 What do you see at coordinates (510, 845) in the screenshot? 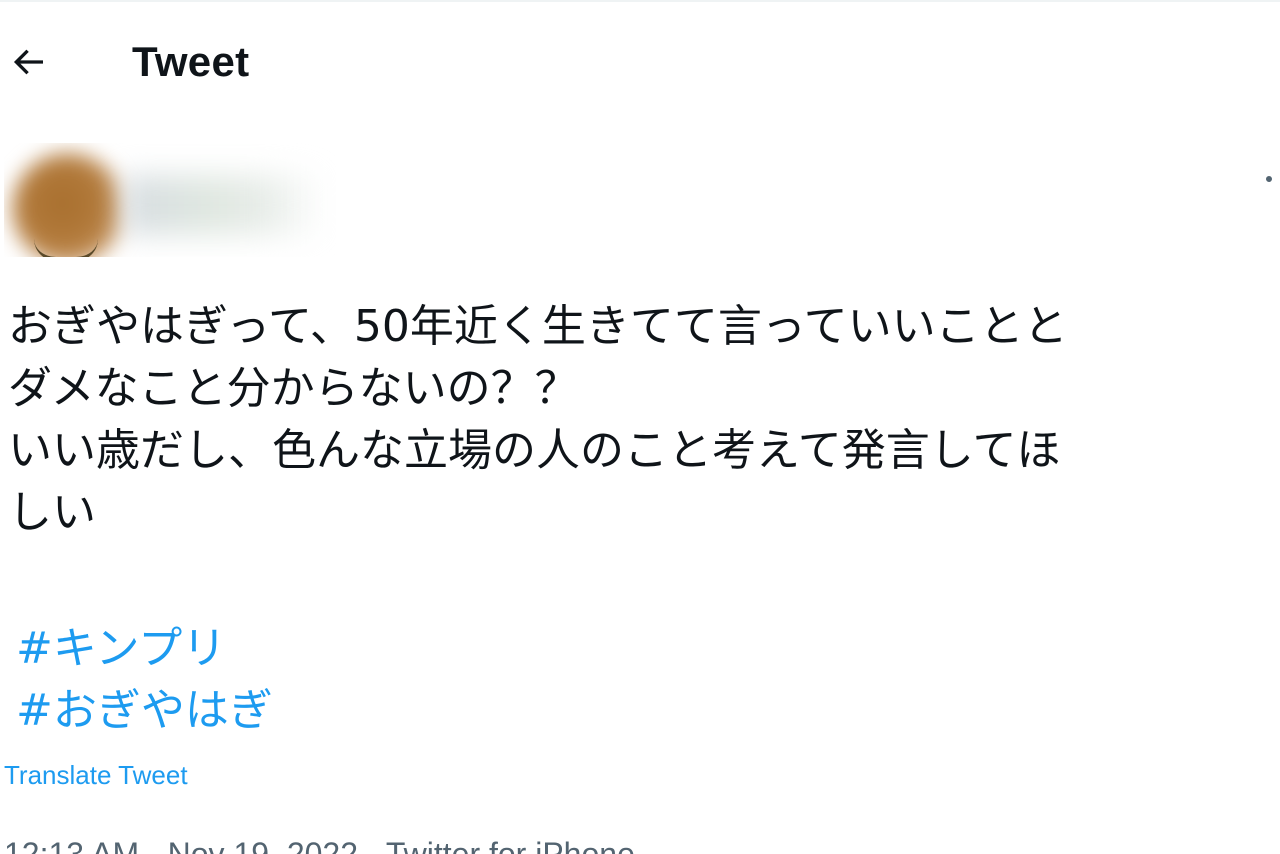
I see `tweet-source: Twitter for iPhone` at bounding box center [510, 845].